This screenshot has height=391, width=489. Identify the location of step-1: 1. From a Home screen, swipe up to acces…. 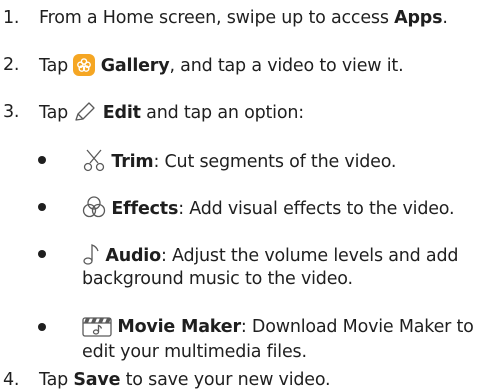
(225, 18).